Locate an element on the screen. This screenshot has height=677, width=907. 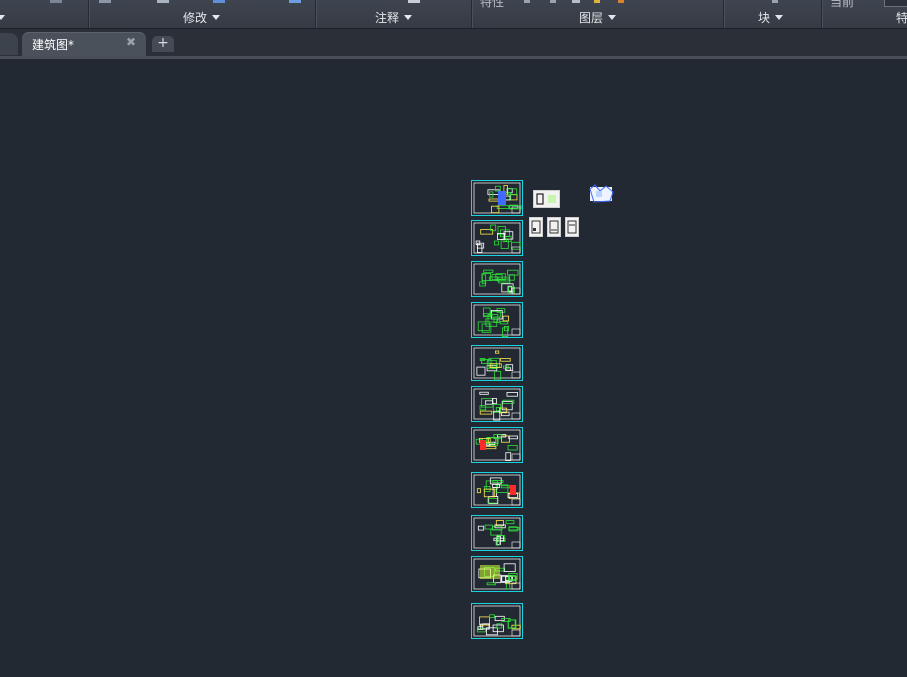
light-bulb-icon is located at coordinates (597, 1).